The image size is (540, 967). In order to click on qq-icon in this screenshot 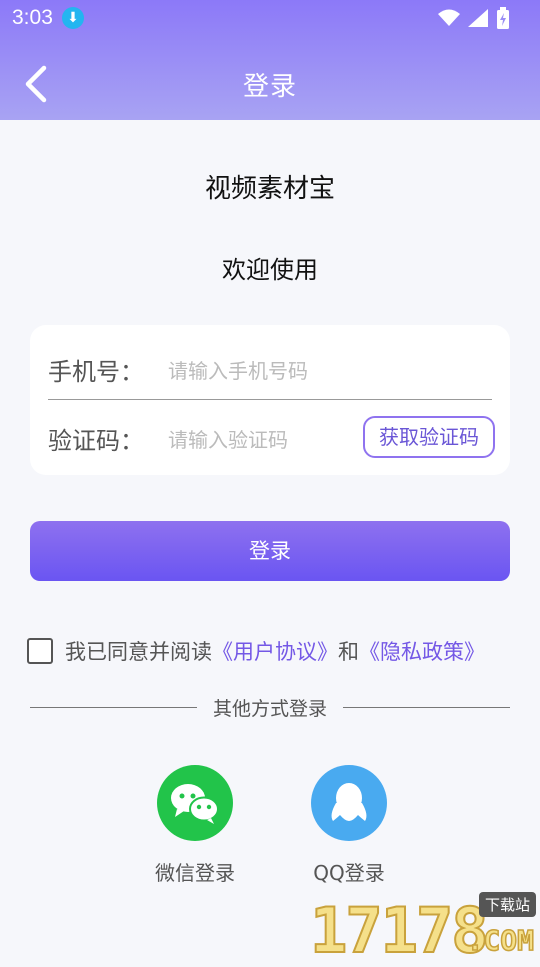, I will do `click(349, 803)`.